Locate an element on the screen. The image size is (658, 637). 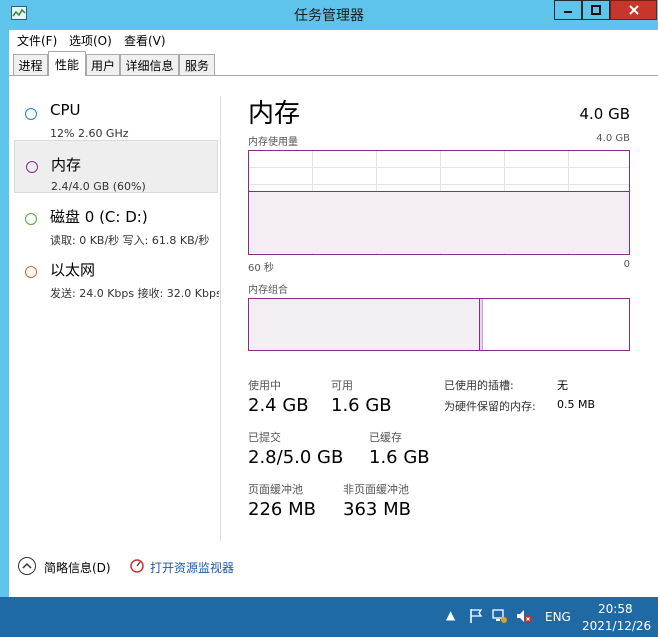
tab-strip: 进程 性能 用户 详细信息 服务 is located at coordinates (333, 63).